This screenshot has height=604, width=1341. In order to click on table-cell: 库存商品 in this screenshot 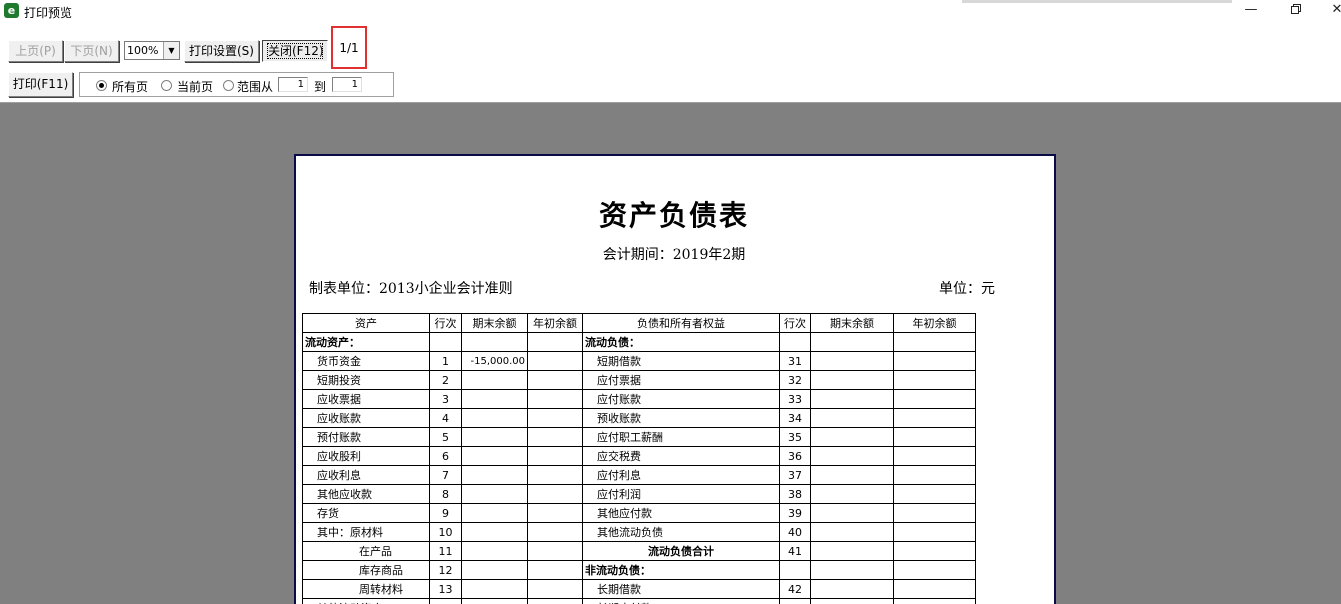, I will do `click(366, 570)`.